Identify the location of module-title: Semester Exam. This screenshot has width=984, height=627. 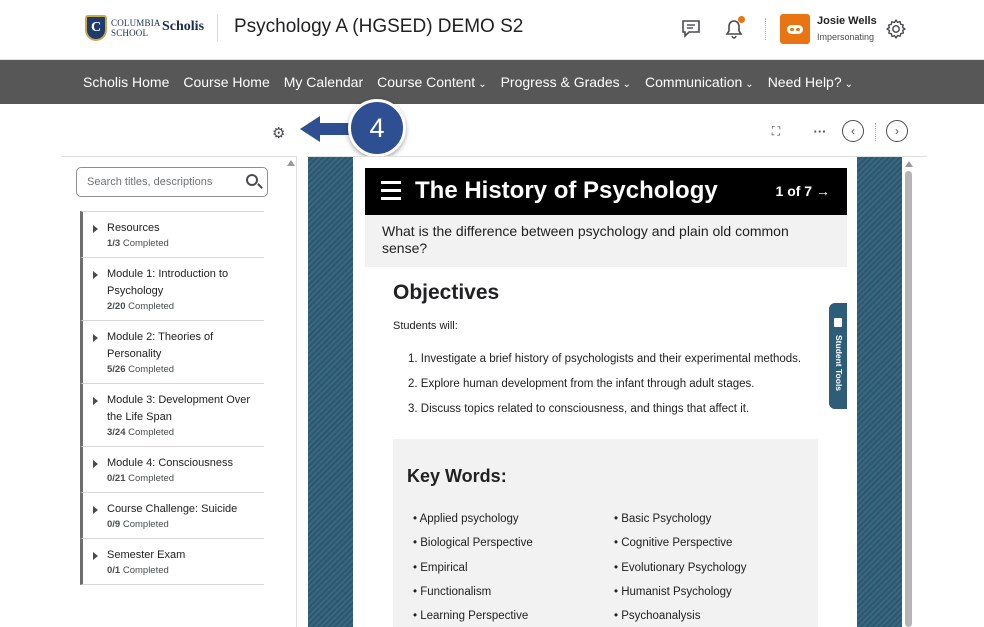
(146, 555).